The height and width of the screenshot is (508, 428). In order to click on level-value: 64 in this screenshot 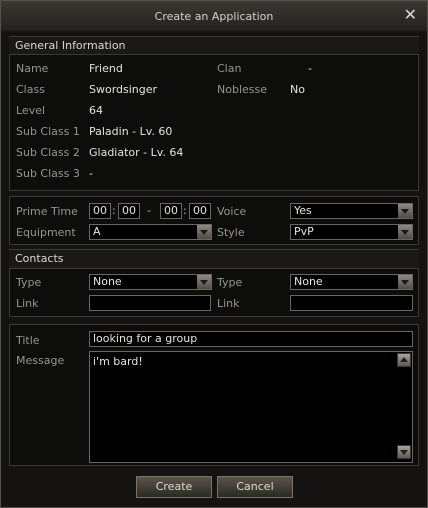, I will do `click(96, 110)`.